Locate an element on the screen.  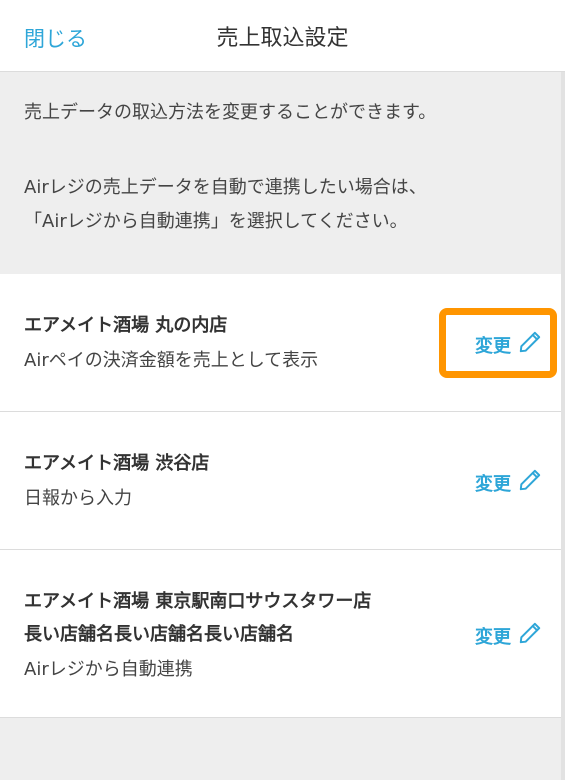
intro-text-2-line-1: Airレジの売上データを自動で連携したい場合は、 is located at coordinates (225, 187).